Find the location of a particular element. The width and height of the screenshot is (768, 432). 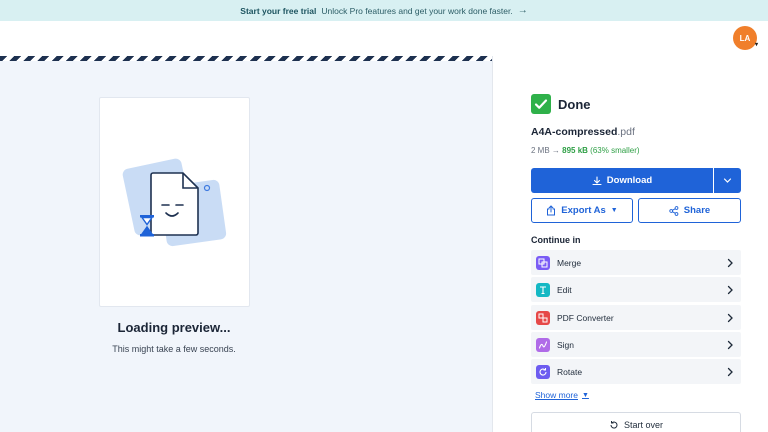

rotate-icon is located at coordinates (543, 371).